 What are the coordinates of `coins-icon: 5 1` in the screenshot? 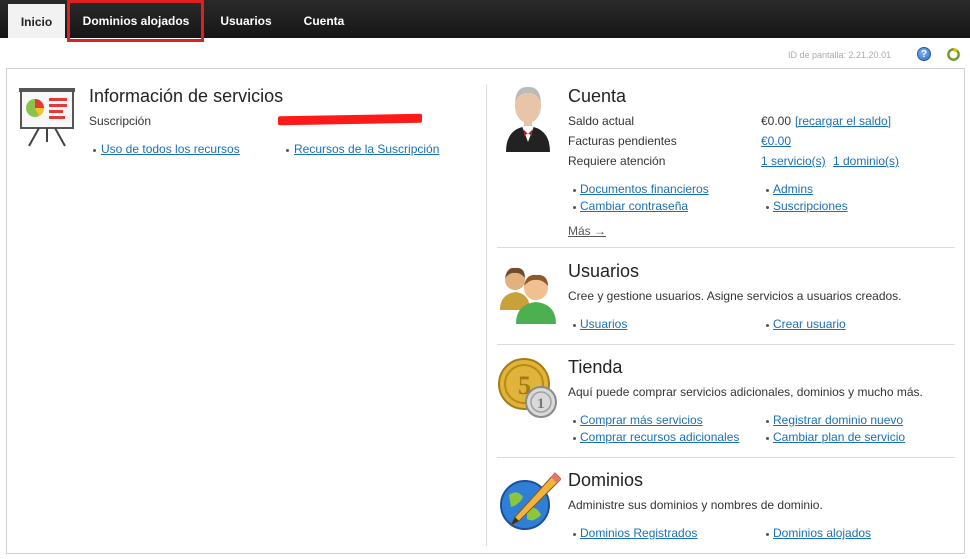 It's located at (527, 388).